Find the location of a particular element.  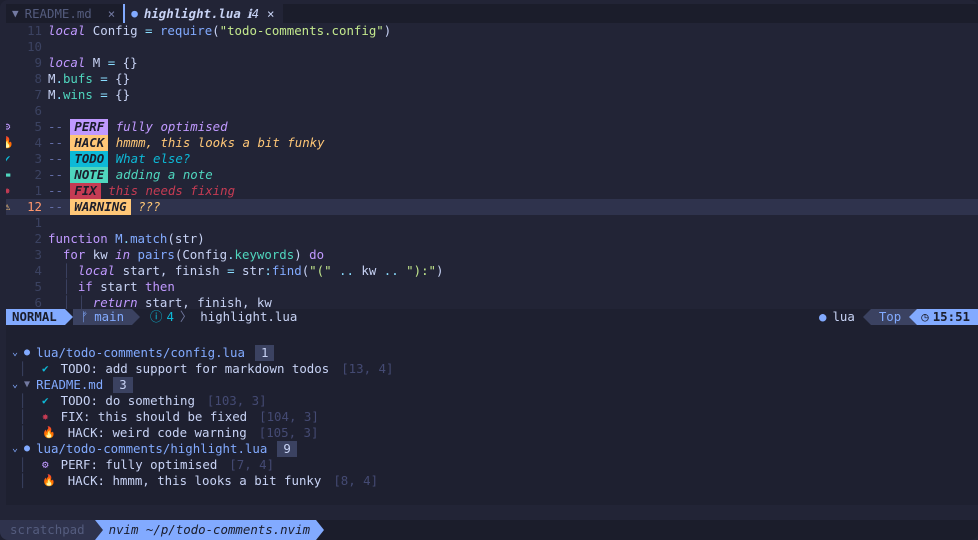

code-token: ) is located at coordinates (201, 238).